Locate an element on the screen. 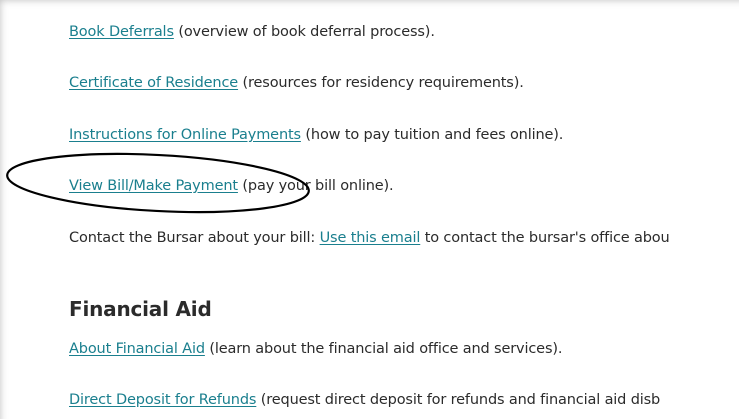 This screenshot has width=739, height=419. bursar-email-link: Use this email is located at coordinates (370, 238).